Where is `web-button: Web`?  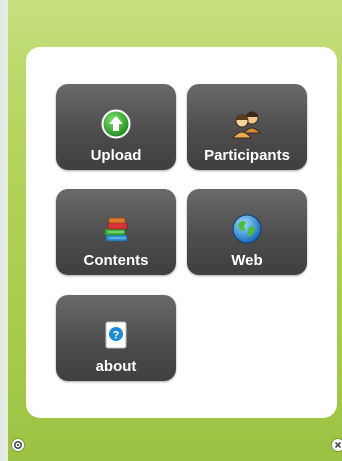 web-button: Web is located at coordinates (247, 232).